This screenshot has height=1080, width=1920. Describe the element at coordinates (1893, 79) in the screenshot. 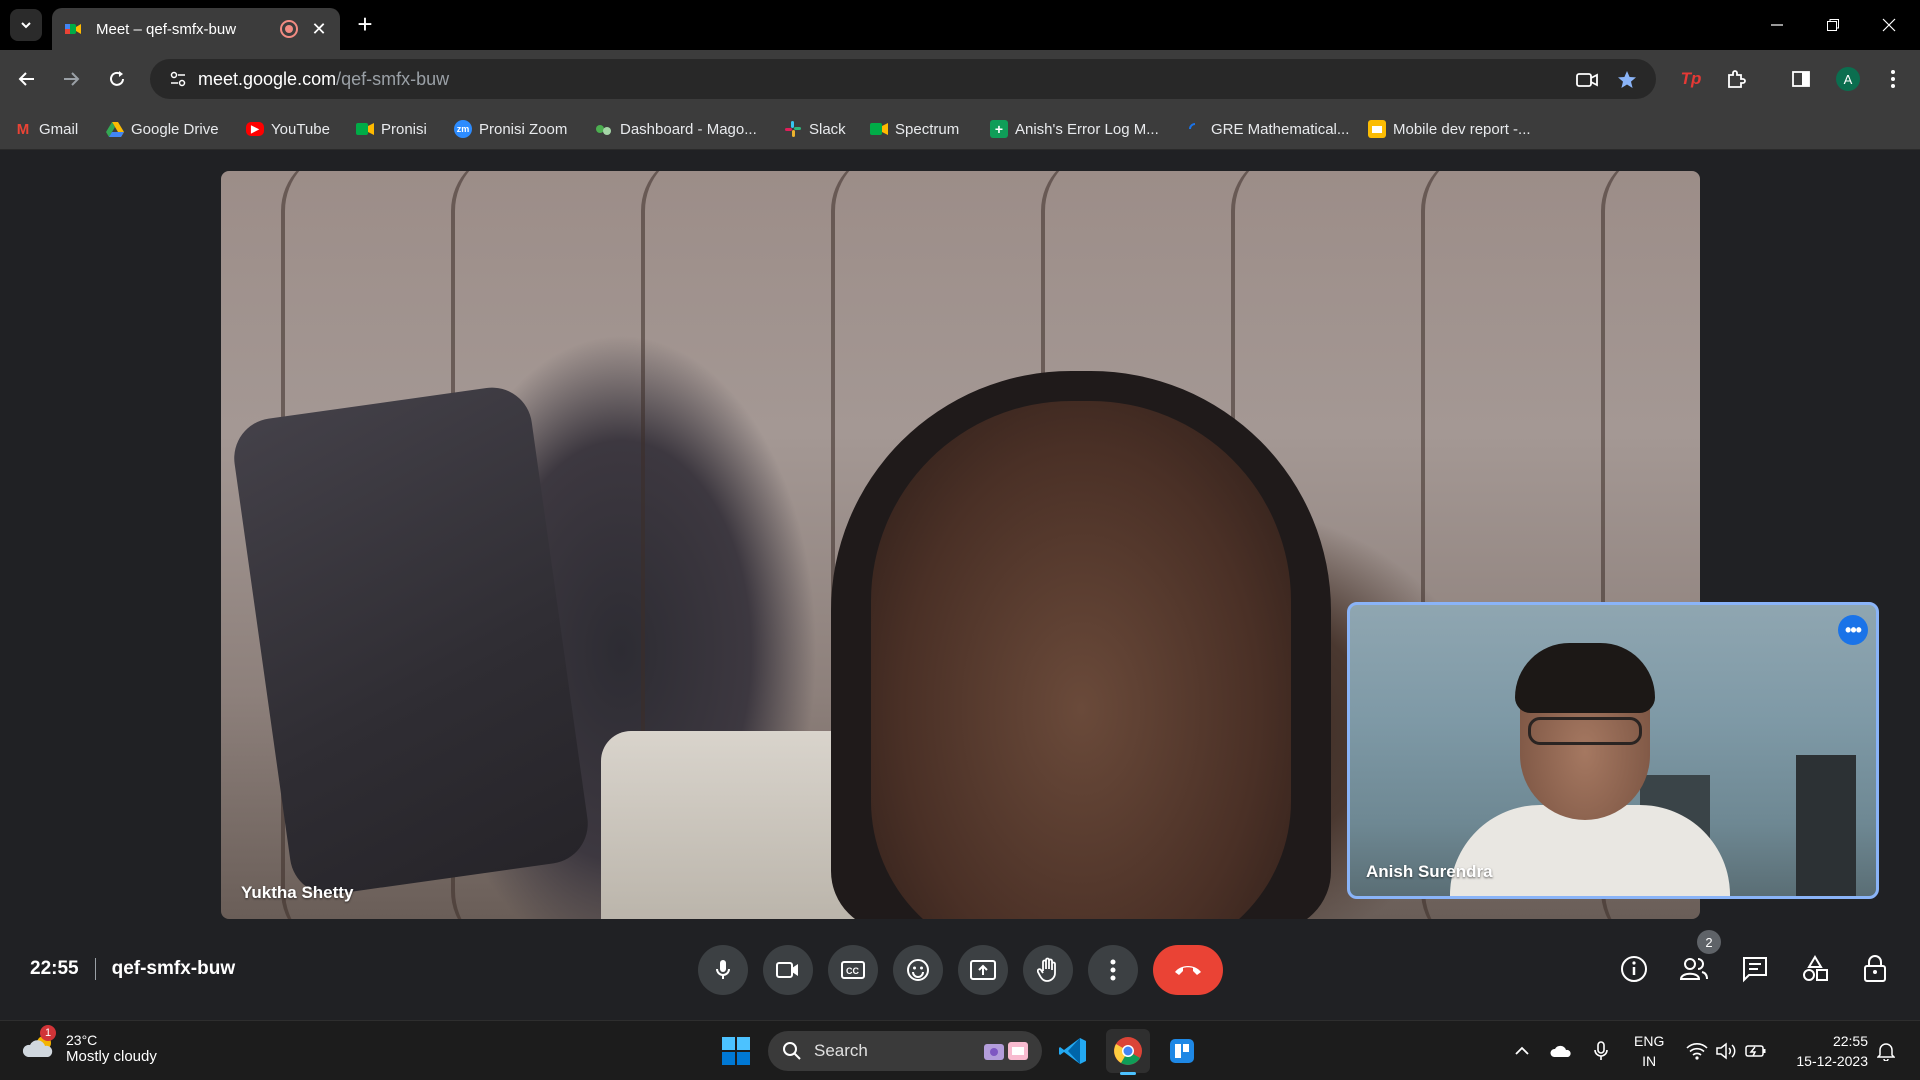

I see `browser-menu-icon` at that location.